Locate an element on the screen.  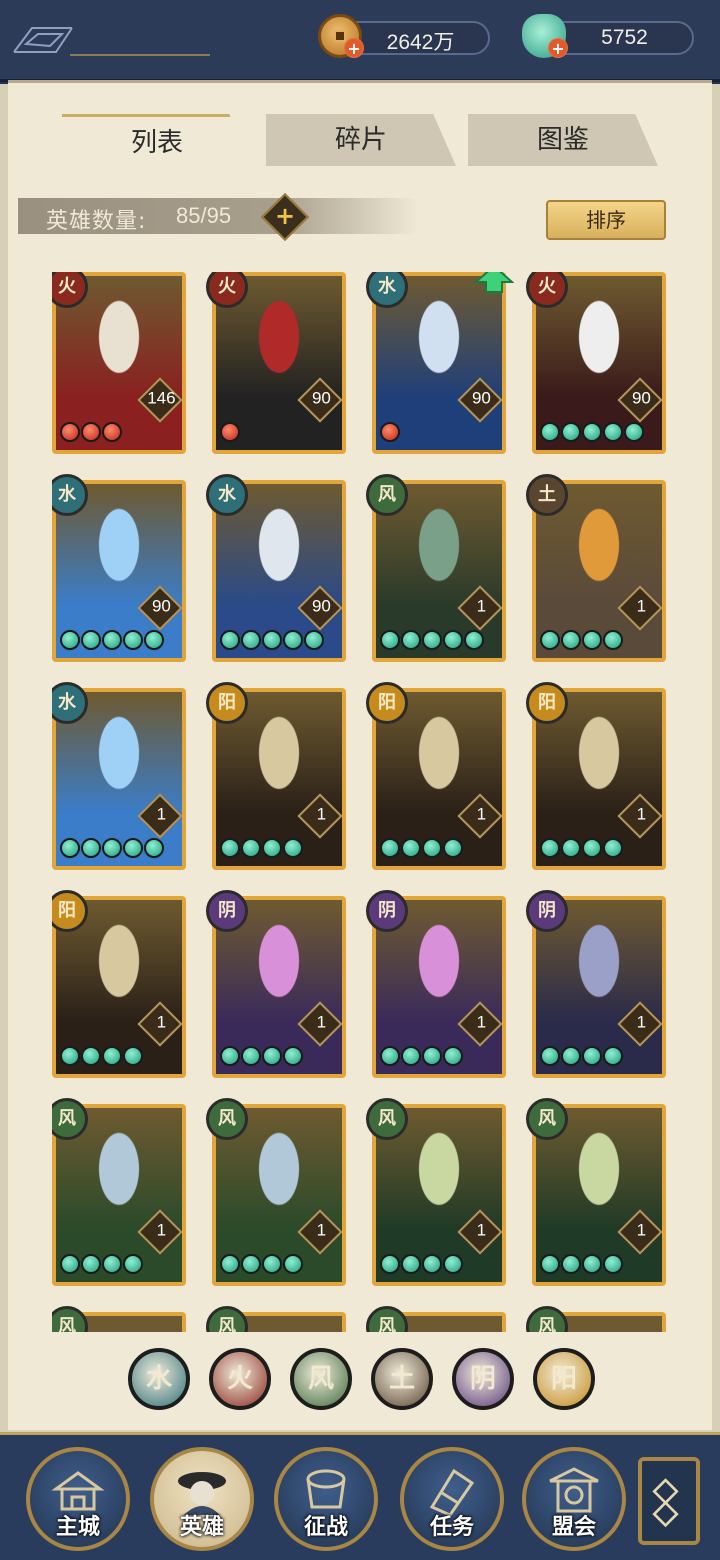
nav-item-heroes: 英雄 is located at coordinates (202, 1499).